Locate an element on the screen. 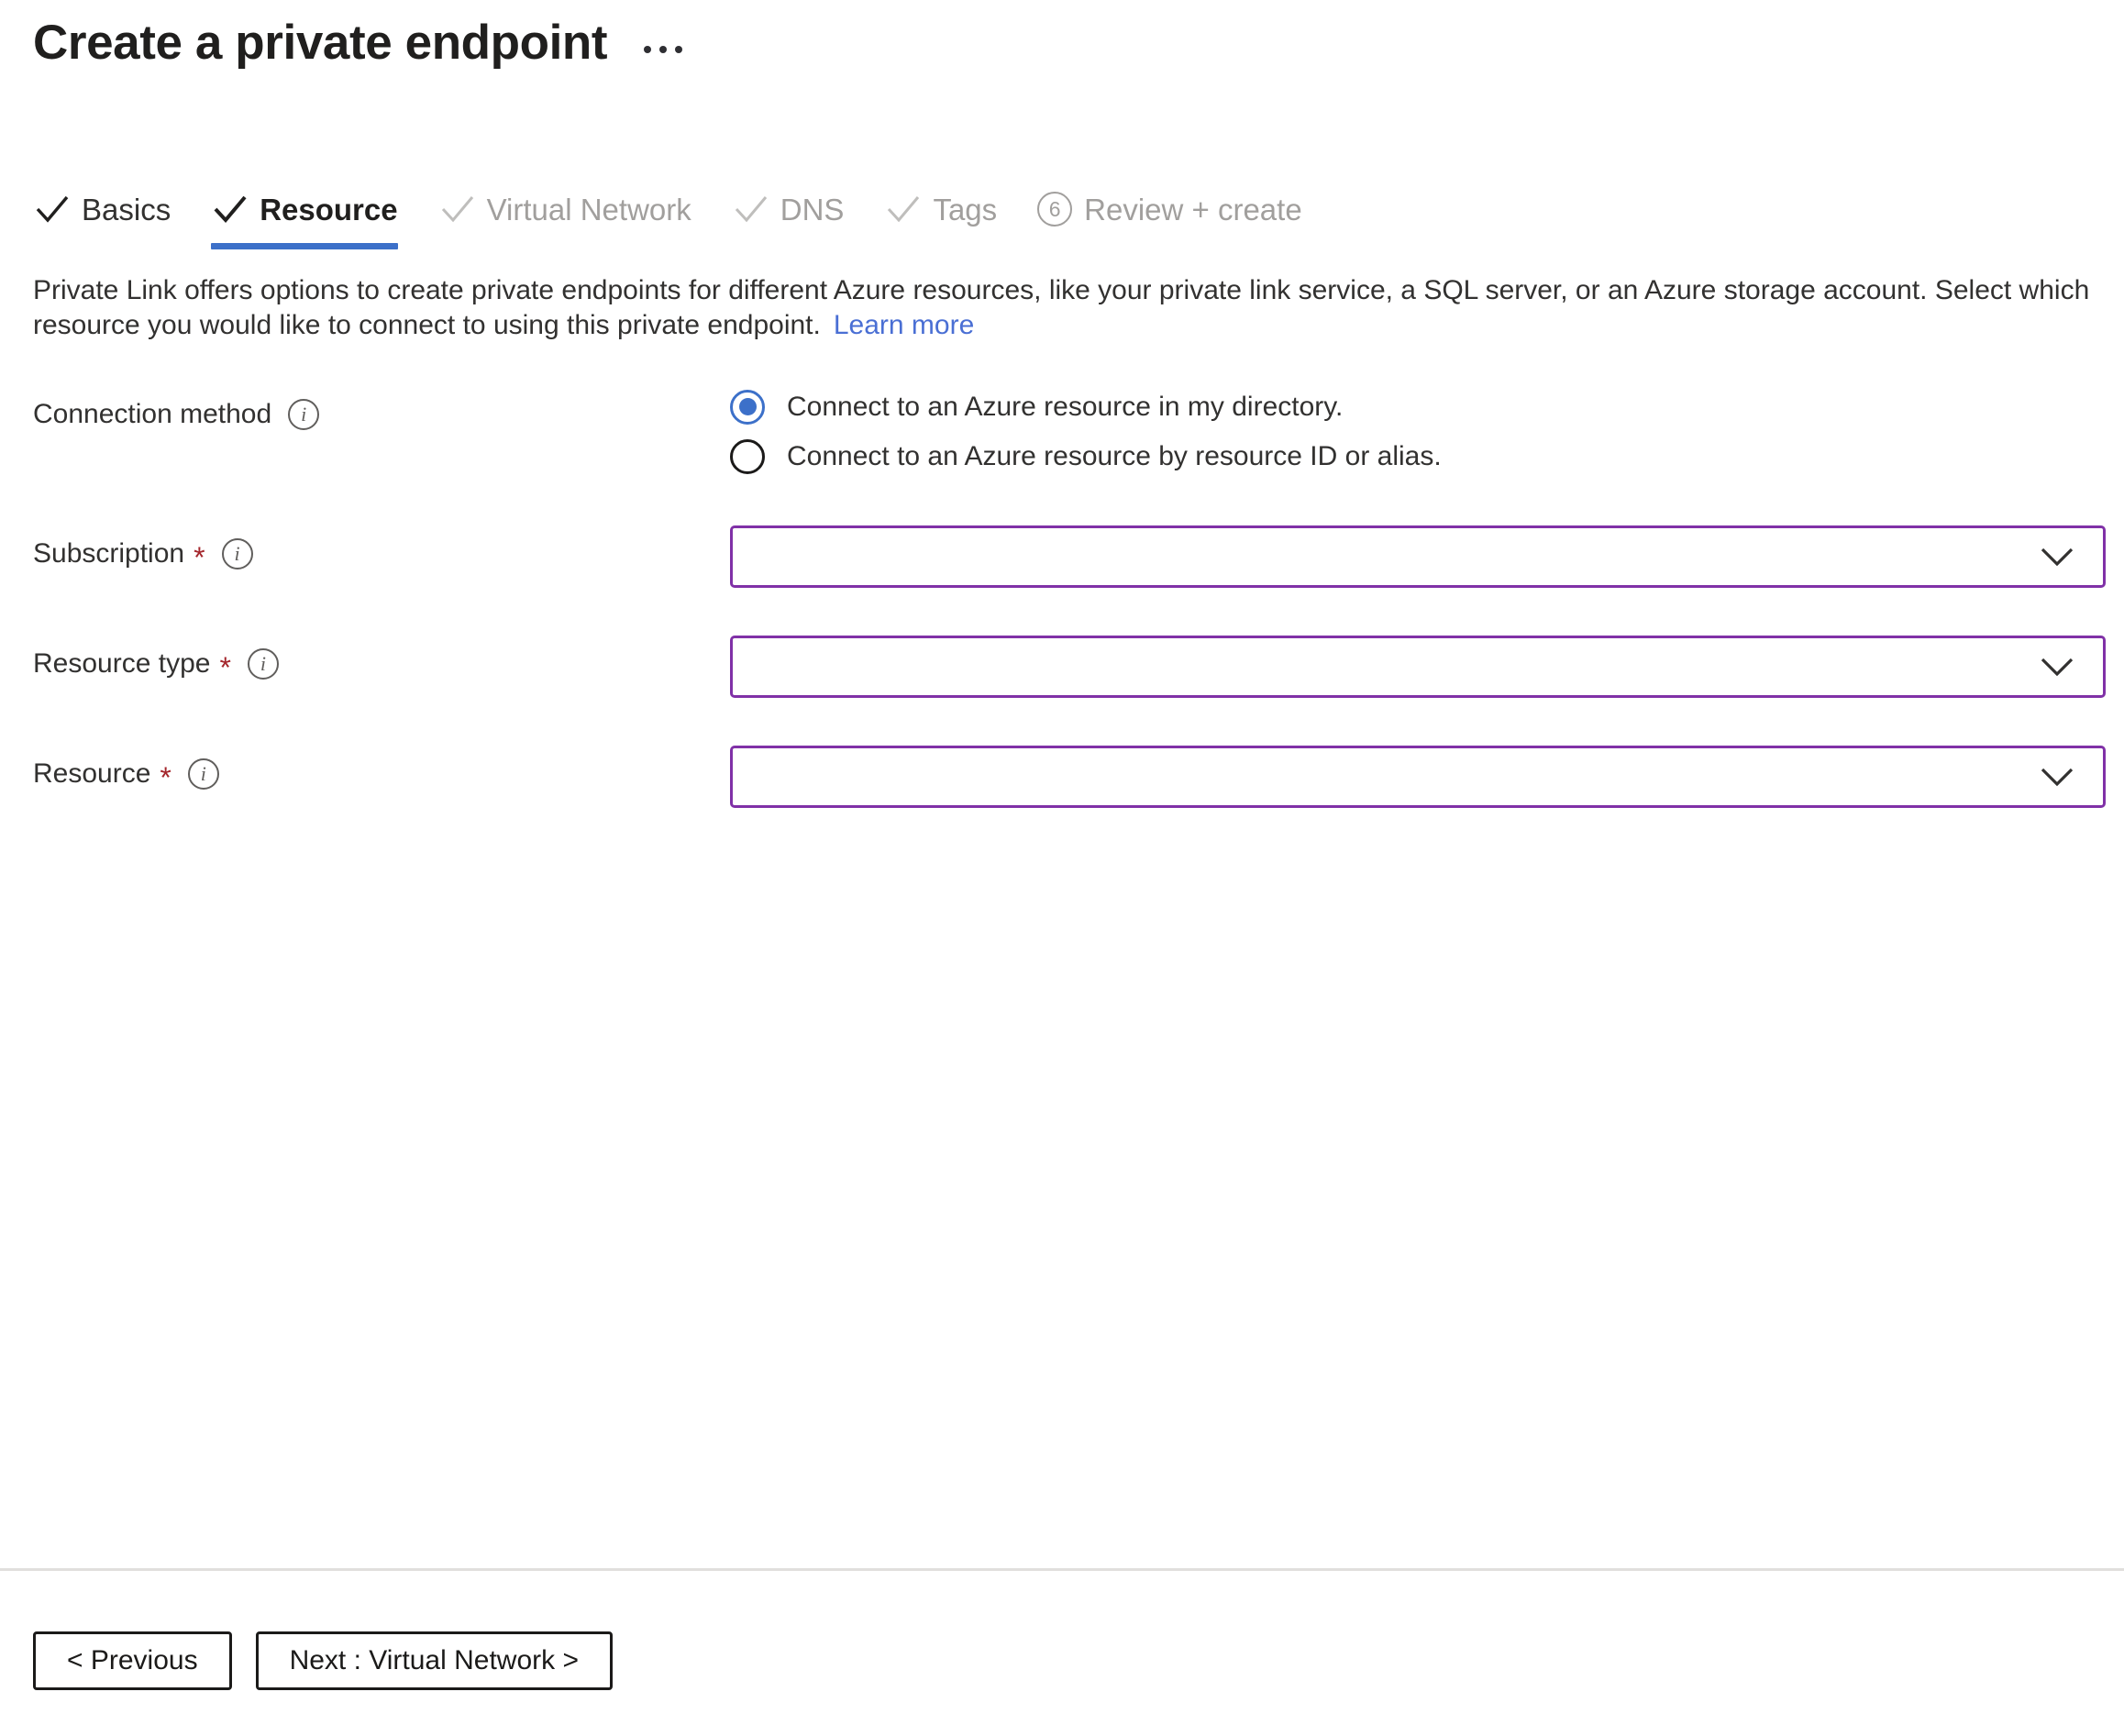 This screenshot has width=2124, height=1736. radio-unselected-icon is located at coordinates (747, 456).